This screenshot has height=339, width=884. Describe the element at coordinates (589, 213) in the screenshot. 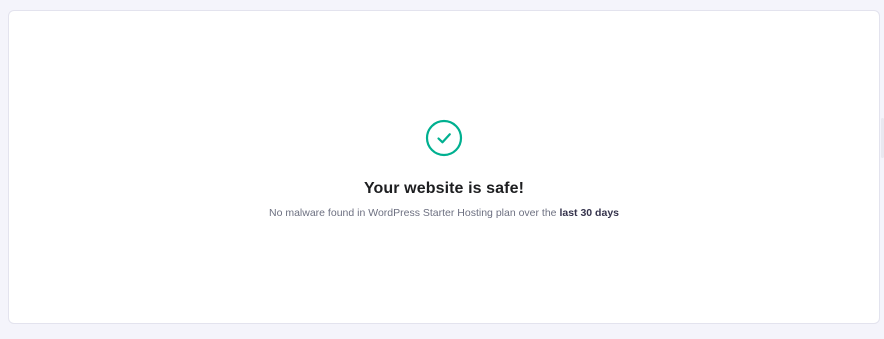

I see `result-message-period: last 30 days` at that location.